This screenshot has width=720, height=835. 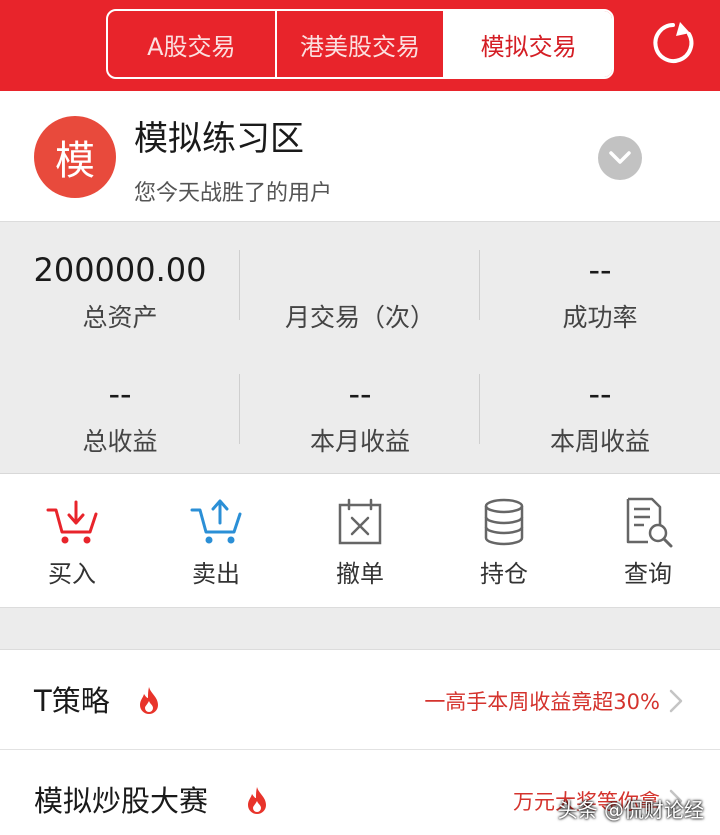 What do you see at coordinates (504, 574) in the screenshot?
I see `positions-label: 持仓` at bounding box center [504, 574].